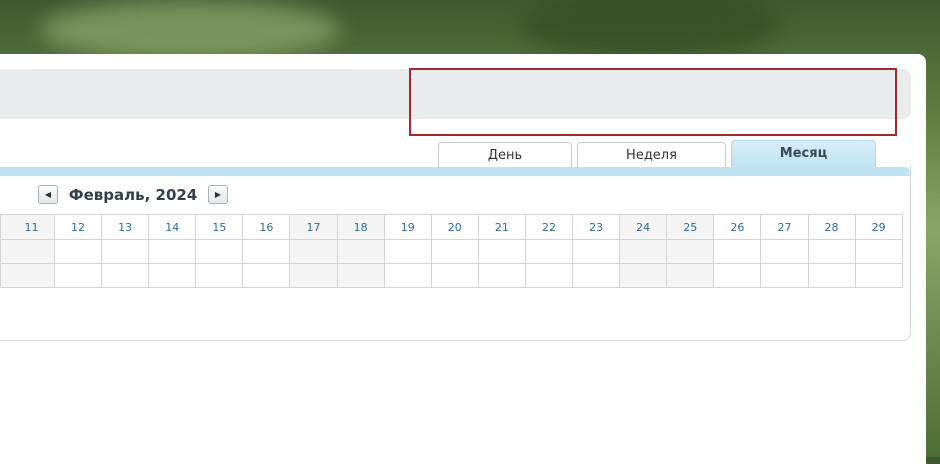  I want to click on day-number-19: 19, so click(407, 227).